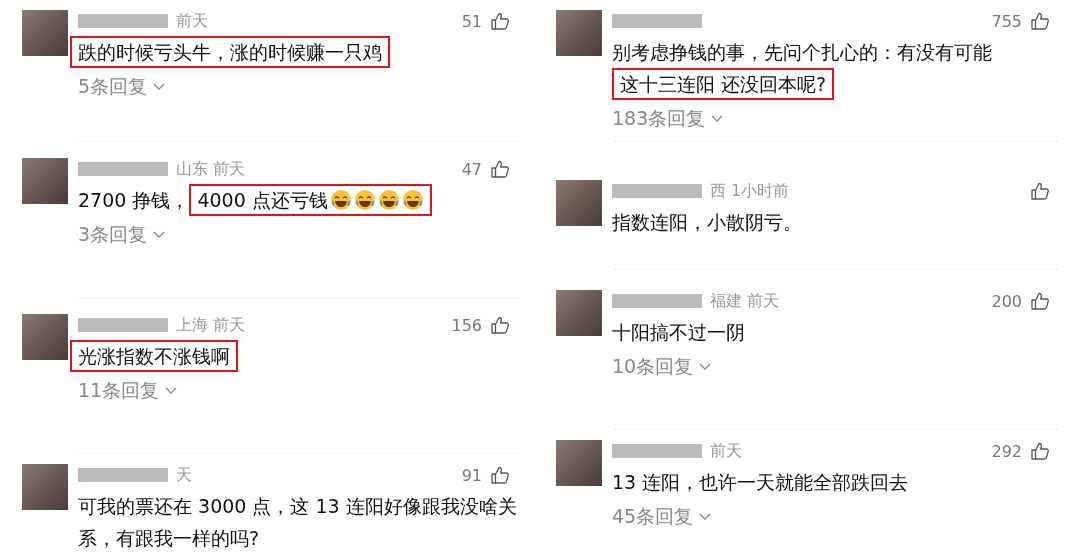 Image resolution: width=1080 pixels, height=554 pixels. What do you see at coordinates (662, 517) in the screenshot?
I see `replies-link: 45条回复` at bounding box center [662, 517].